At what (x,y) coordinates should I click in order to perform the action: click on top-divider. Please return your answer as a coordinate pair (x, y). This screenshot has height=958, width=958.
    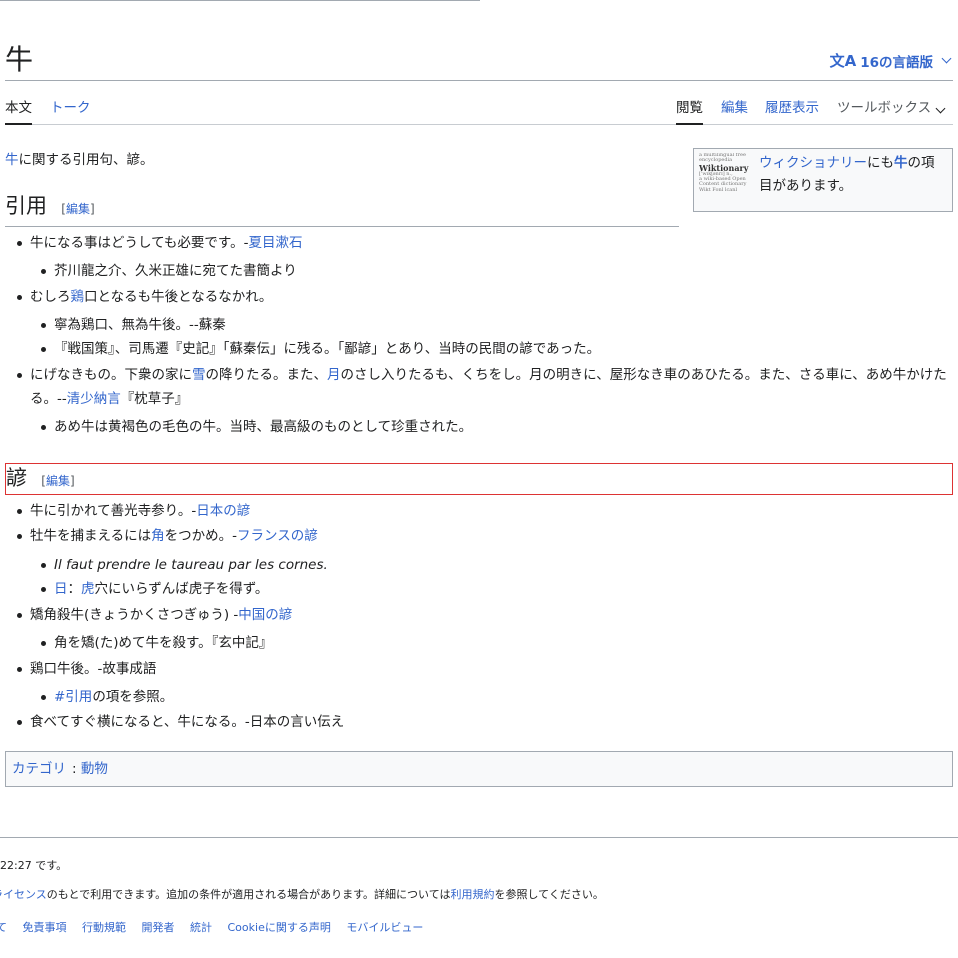
    Looking at the image, I should click on (240, 0).